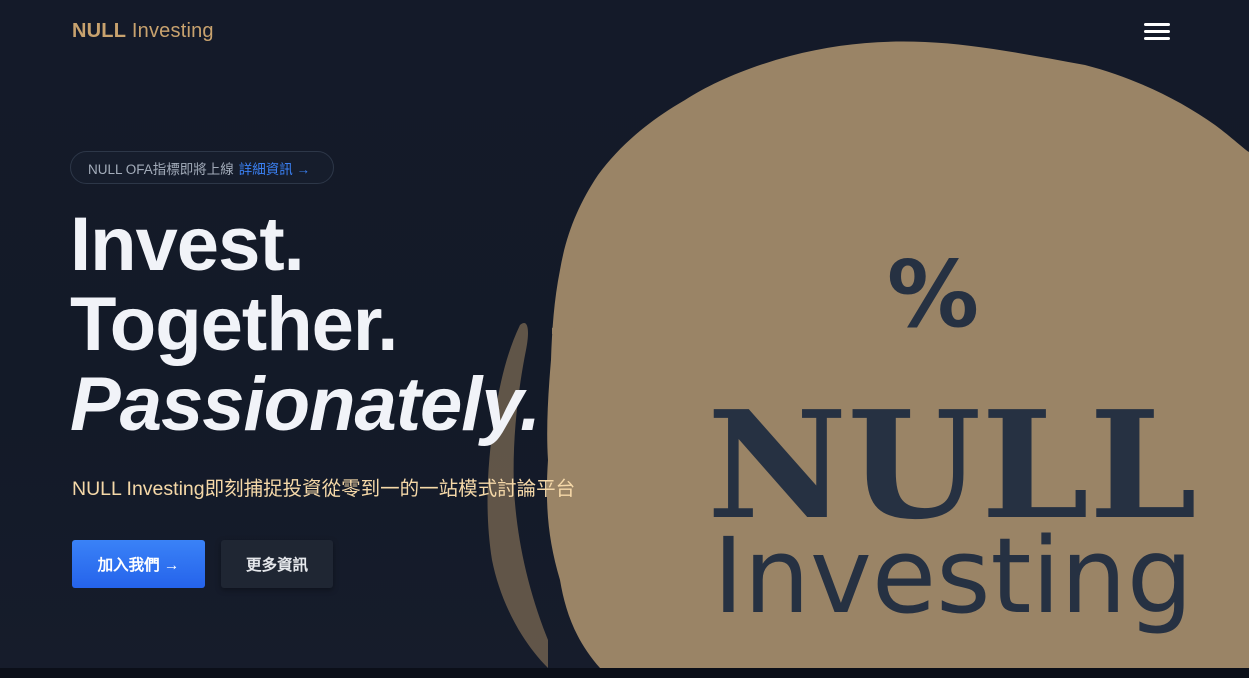  Describe the element at coordinates (138, 564) in the screenshot. I see `join-us-button: 加入我們 →` at that location.